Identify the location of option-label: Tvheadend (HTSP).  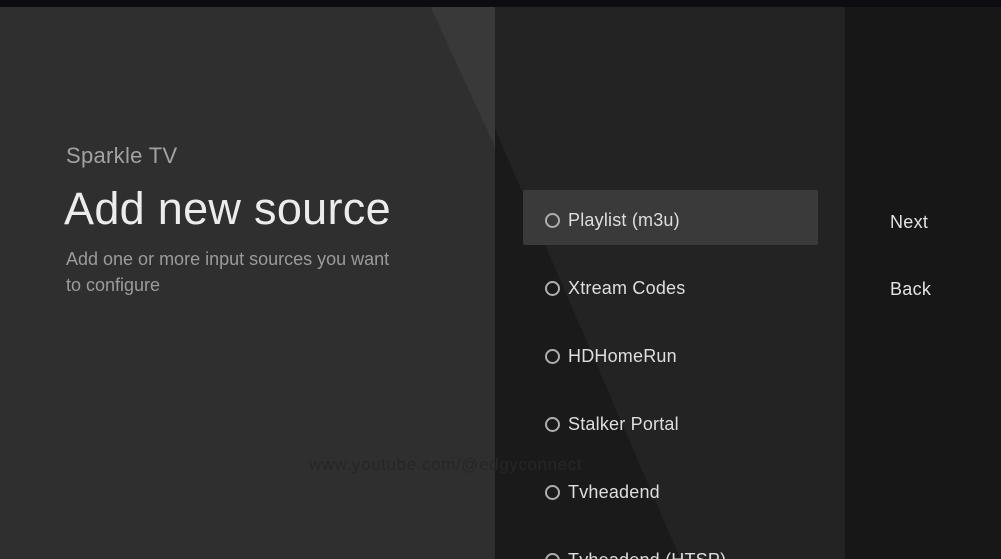
(647, 554).